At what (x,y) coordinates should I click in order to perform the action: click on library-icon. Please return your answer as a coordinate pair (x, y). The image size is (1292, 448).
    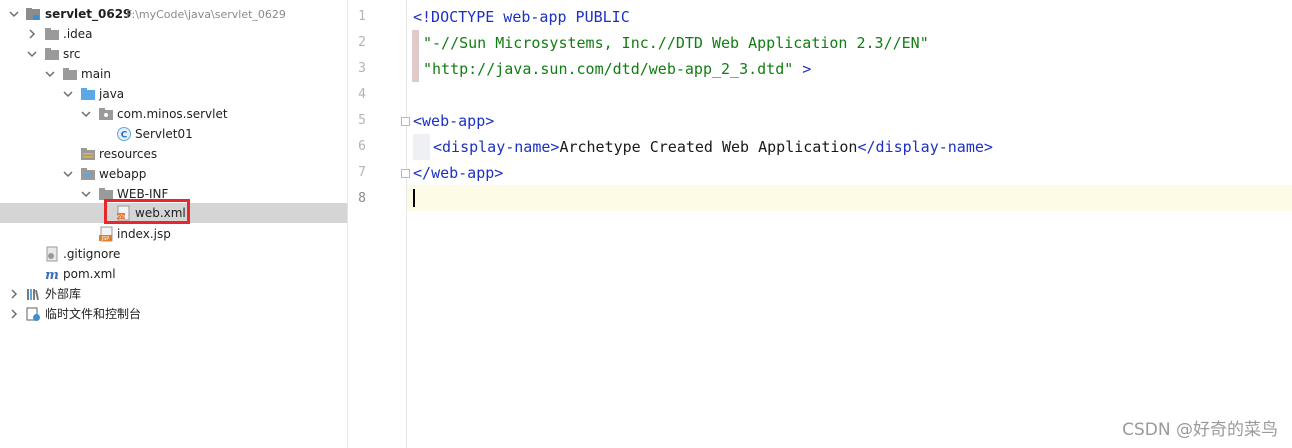
    Looking at the image, I should click on (33, 295).